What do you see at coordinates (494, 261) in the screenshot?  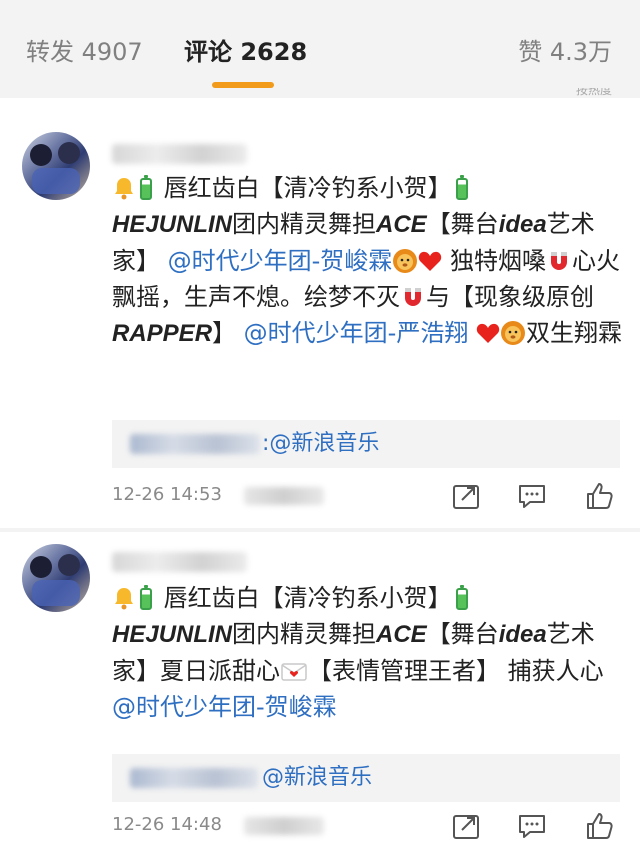 I see `text-segment: 独特烟嗓` at bounding box center [494, 261].